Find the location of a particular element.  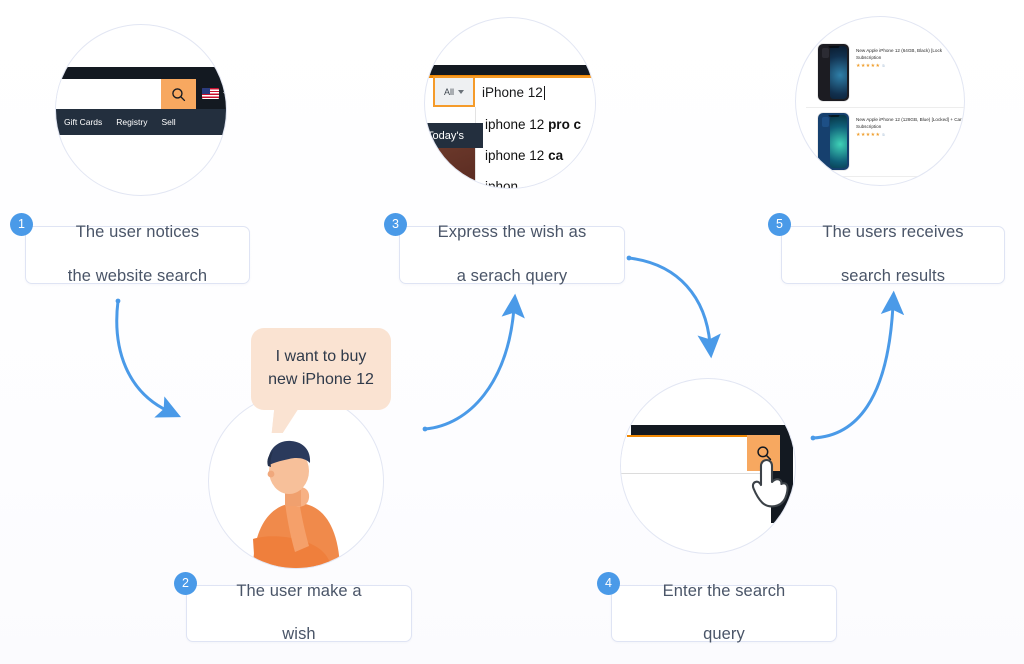

arrow-step2-to-step3 is located at coordinates (473, 362).